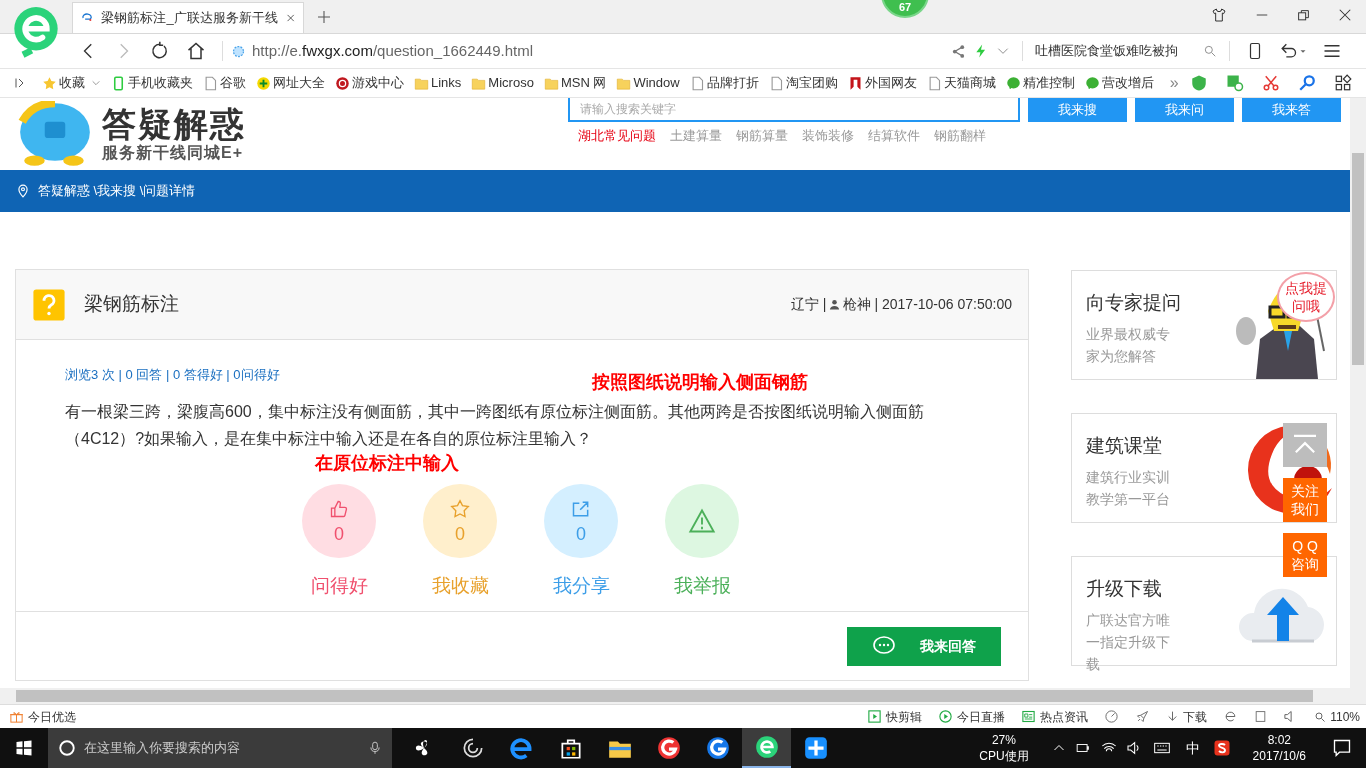 This screenshot has height=768, width=1366. Describe the element at coordinates (502, 83) in the screenshot. I see `bookmark-item: Microso` at that location.